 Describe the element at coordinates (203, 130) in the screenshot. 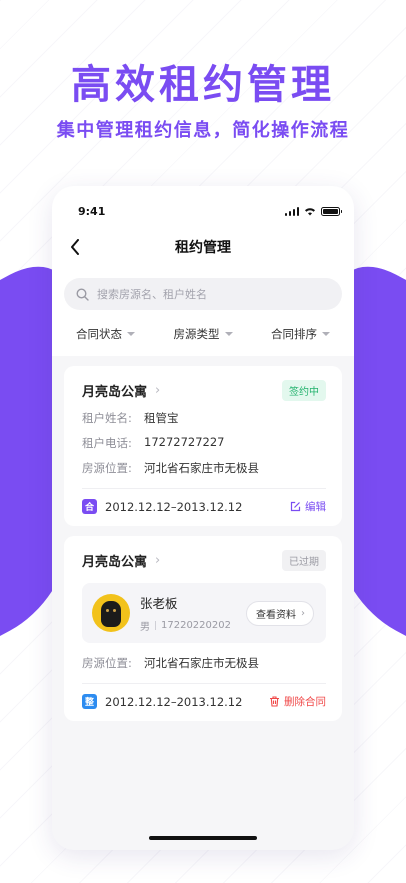

I see `hero-subtitle: 集中管理租约信息，简化操作流程` at that location.